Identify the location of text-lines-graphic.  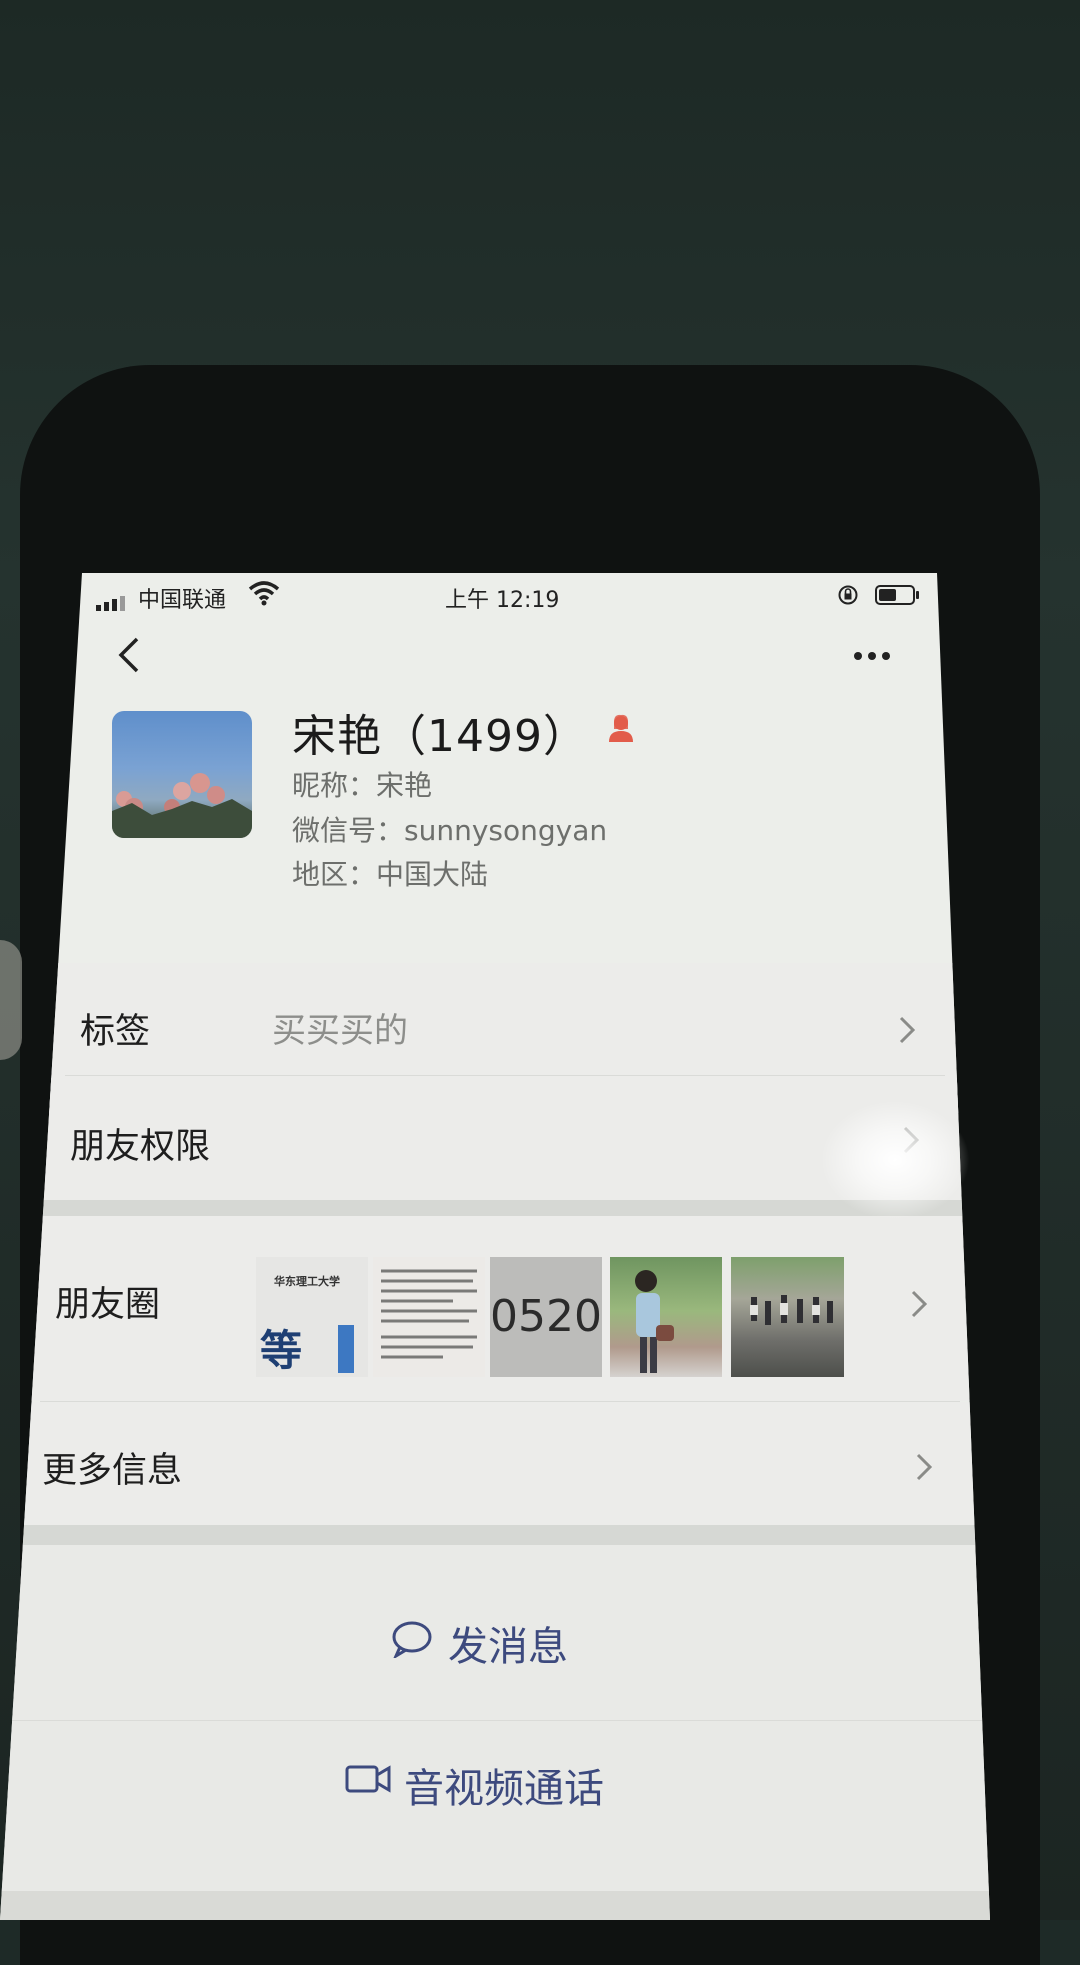
(429, 1314).